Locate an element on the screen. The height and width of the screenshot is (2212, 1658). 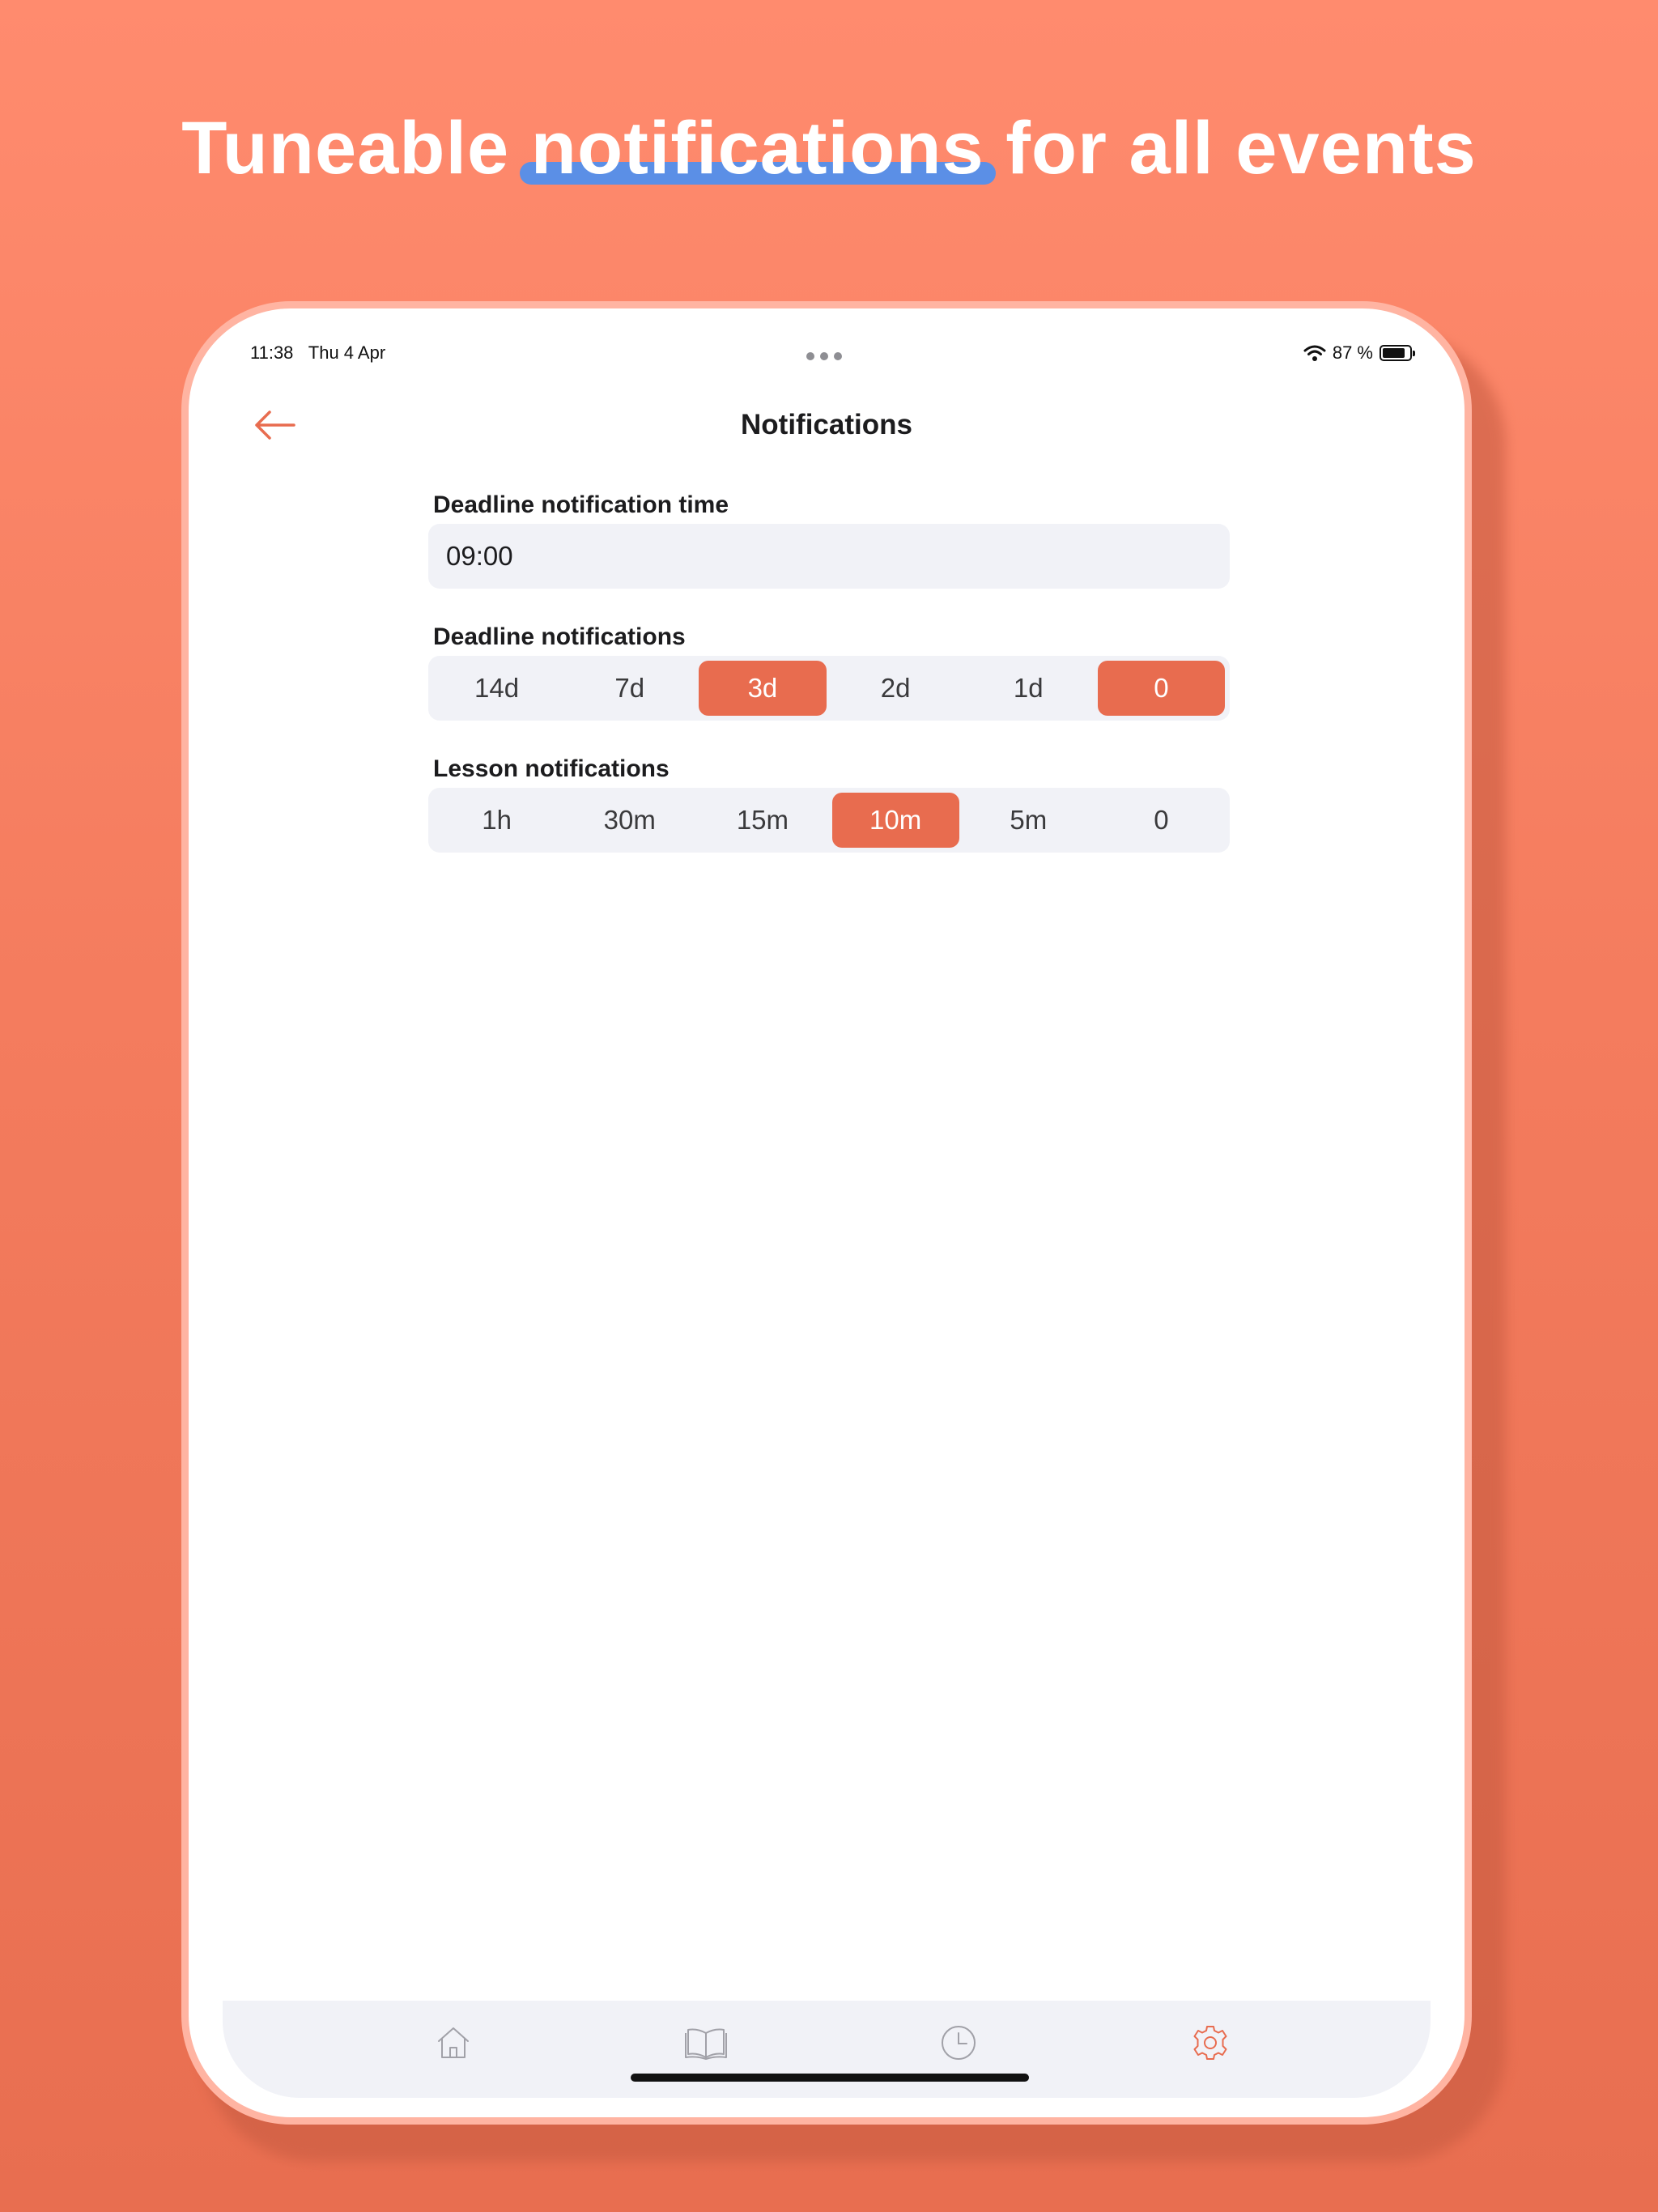
headline-highlight: notifications is located at coordinates (757, 148).